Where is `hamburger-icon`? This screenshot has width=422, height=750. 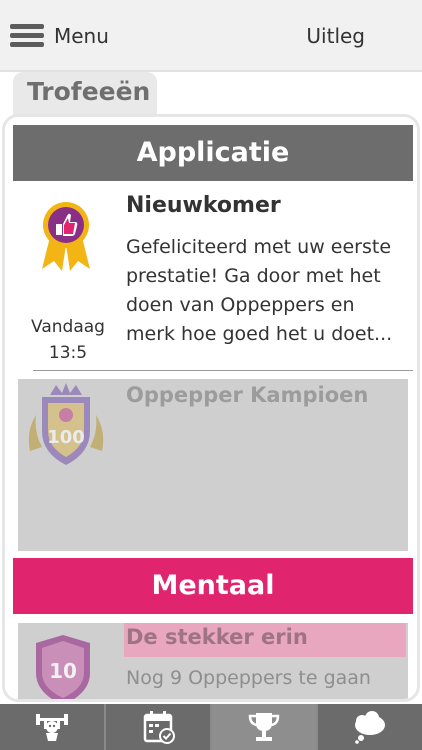 hamburger-icon is located at coordinates (27, 36).